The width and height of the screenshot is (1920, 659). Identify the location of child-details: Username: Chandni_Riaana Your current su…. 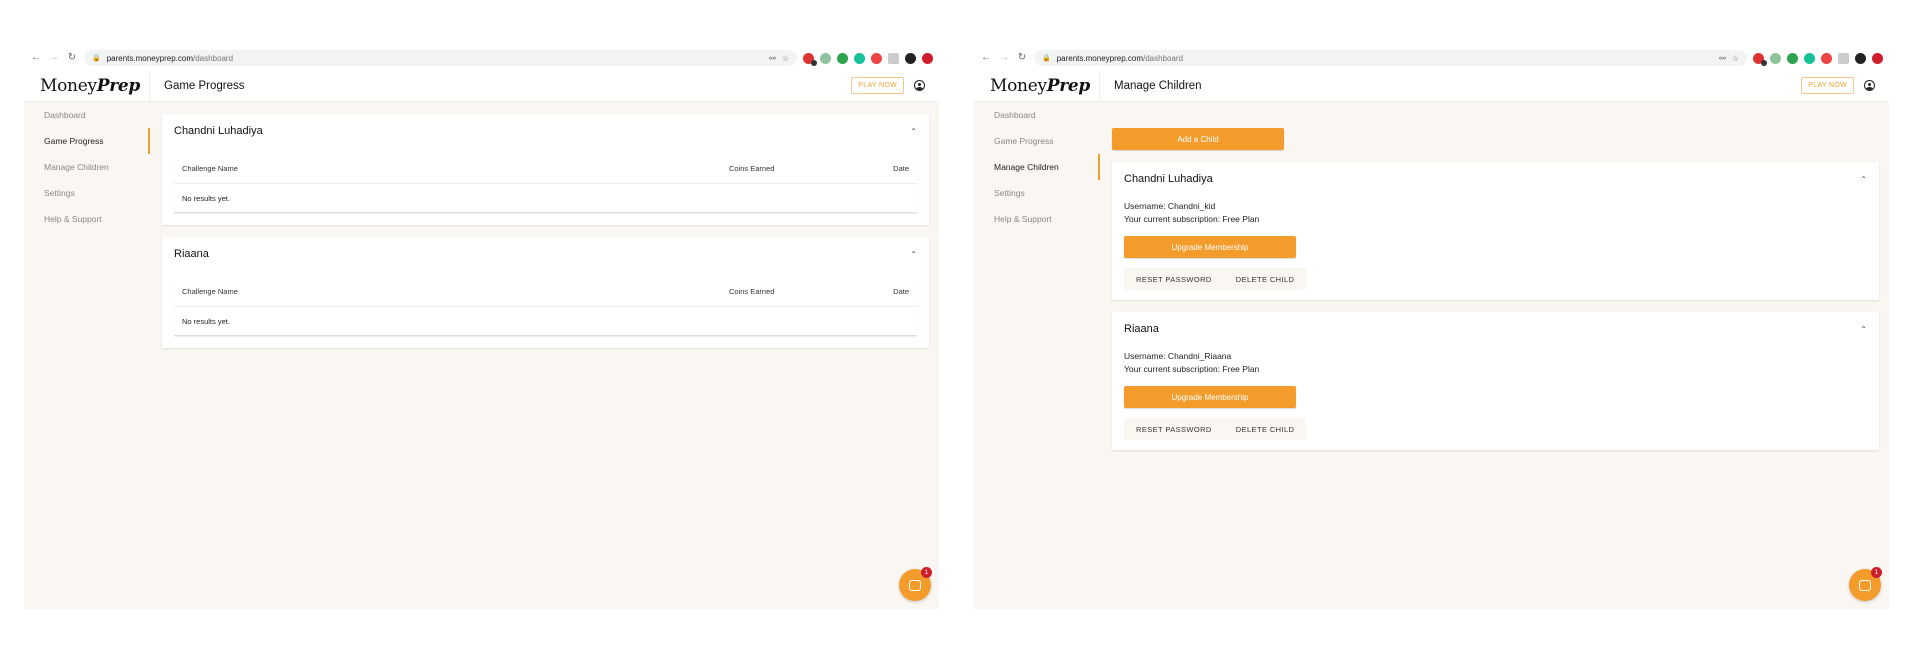
(1495, 363).